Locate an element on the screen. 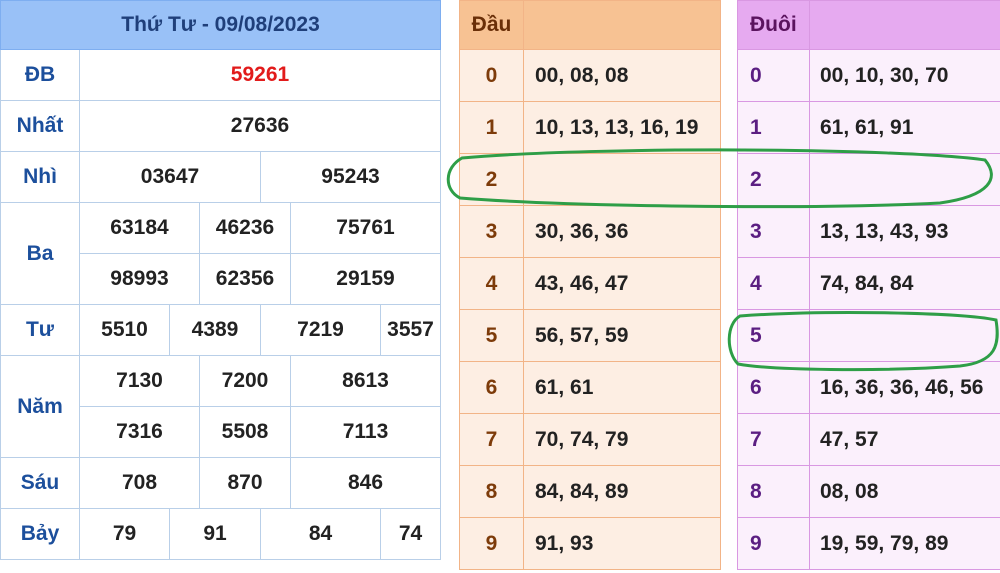 Image resolution: width=1000 pixels, height=573 pixels. dau-digit: 8 is located at coordinates (491, 491).